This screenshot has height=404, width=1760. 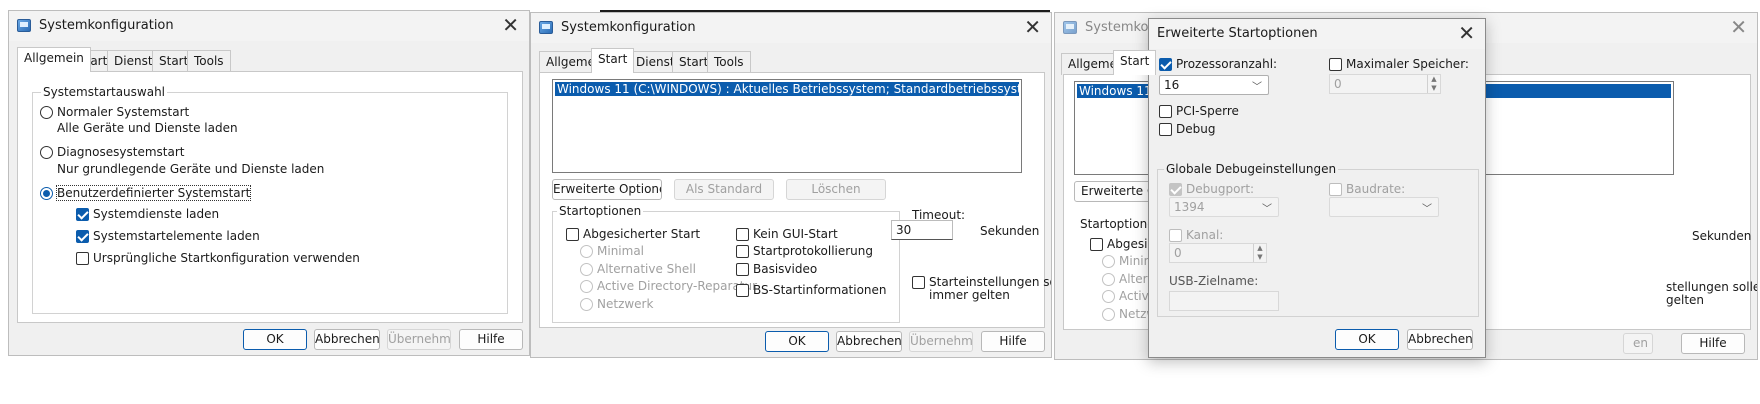 I want to click on network-radio: Netzwerk, so click(x=616, y=304).